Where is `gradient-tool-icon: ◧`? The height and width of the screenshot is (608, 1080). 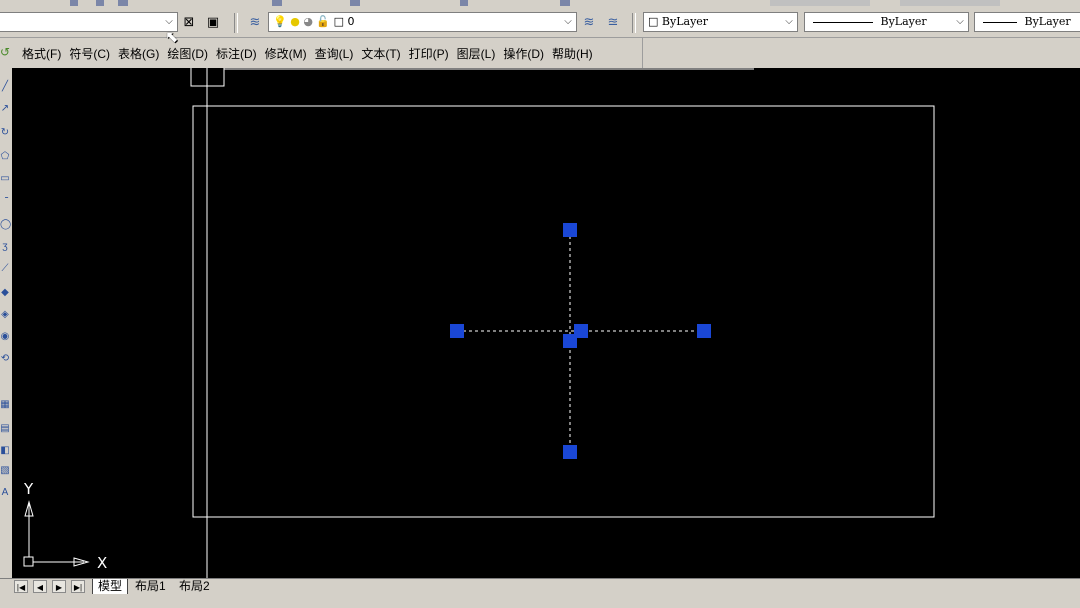
gradient-tool-icon: ◧ is located at coordinates (5, 451).